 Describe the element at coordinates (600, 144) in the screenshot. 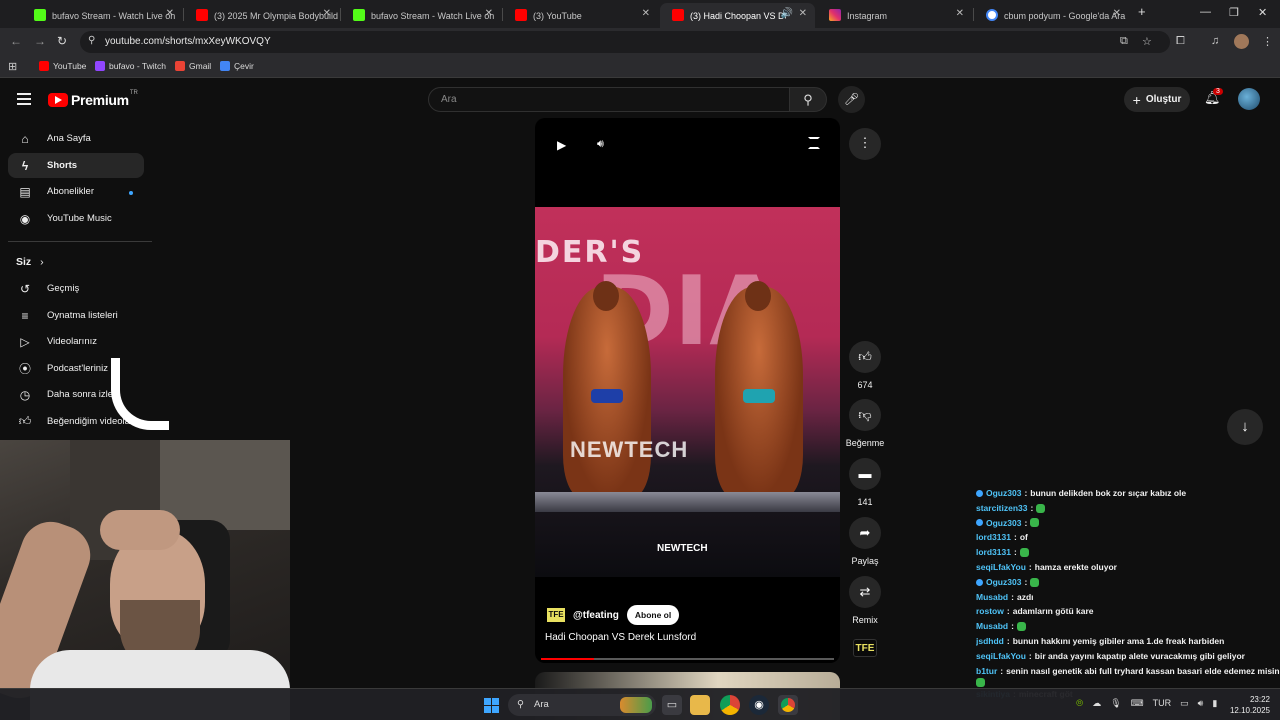

I see `volume-icon: 🔊︎` at that location.